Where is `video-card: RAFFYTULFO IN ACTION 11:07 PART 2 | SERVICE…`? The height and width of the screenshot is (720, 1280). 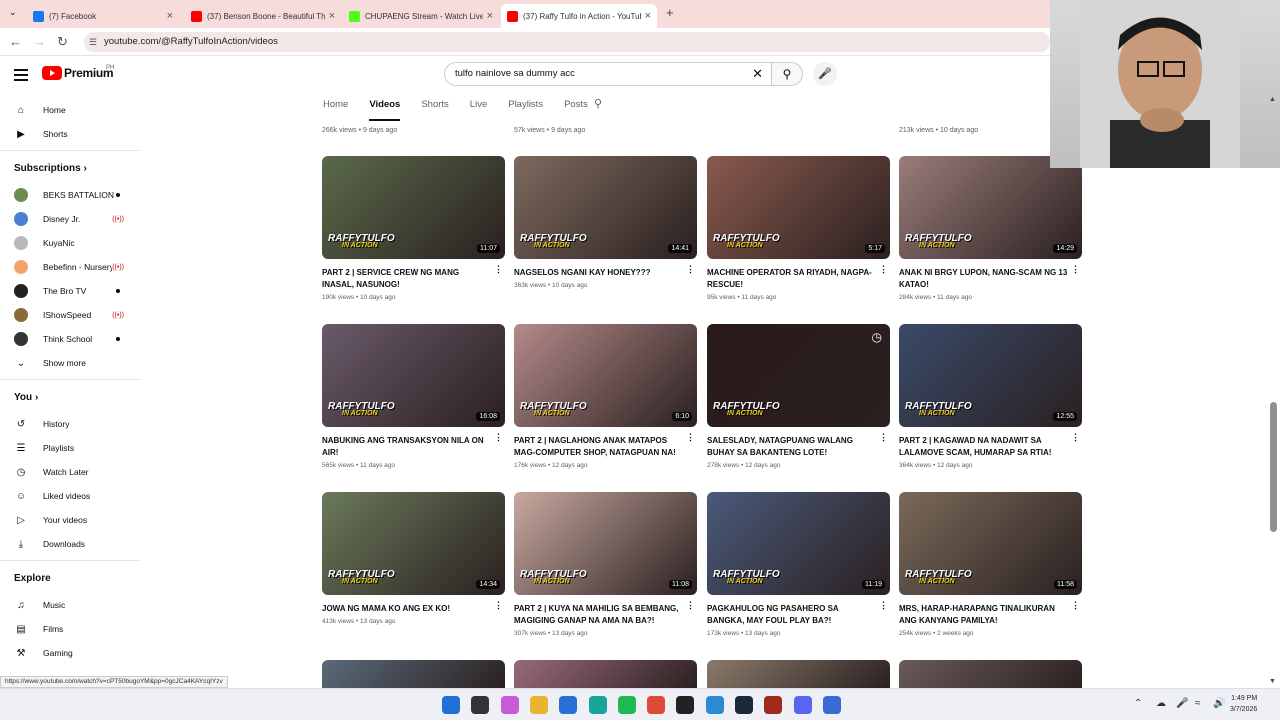
video-card: RAFFYTULFO IN ACTION 11:07 PART 2 | SERVICE… is located at coordinates (413, 228).